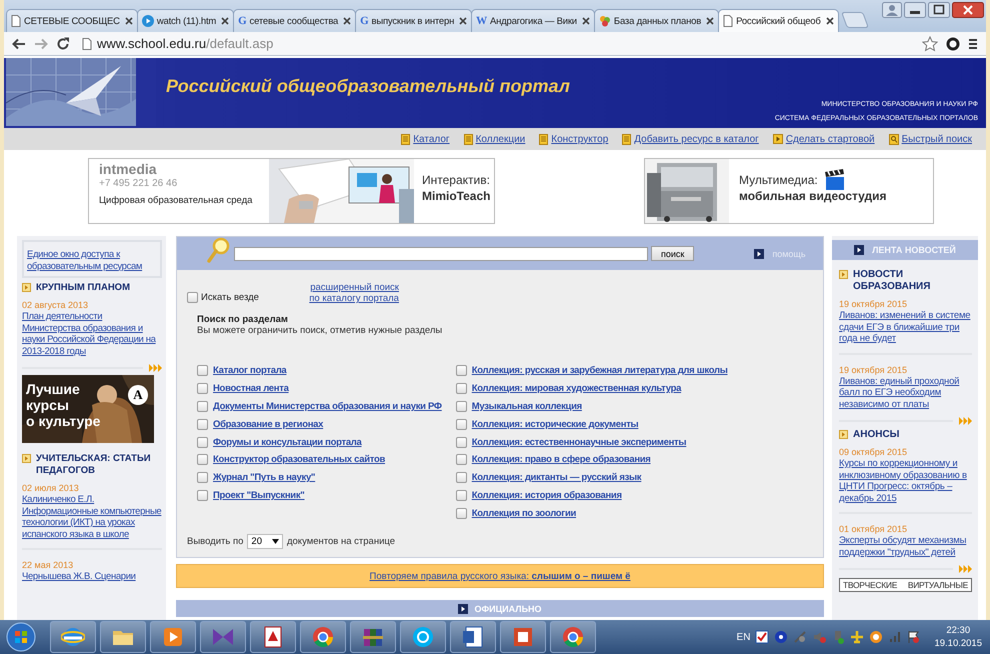 Image resolution: width=990 pixels, height=654 pixels. Describe the element at coordinates (830, 139) in the screenshot. I see `nav-link: Сделать стартовой` at that location.